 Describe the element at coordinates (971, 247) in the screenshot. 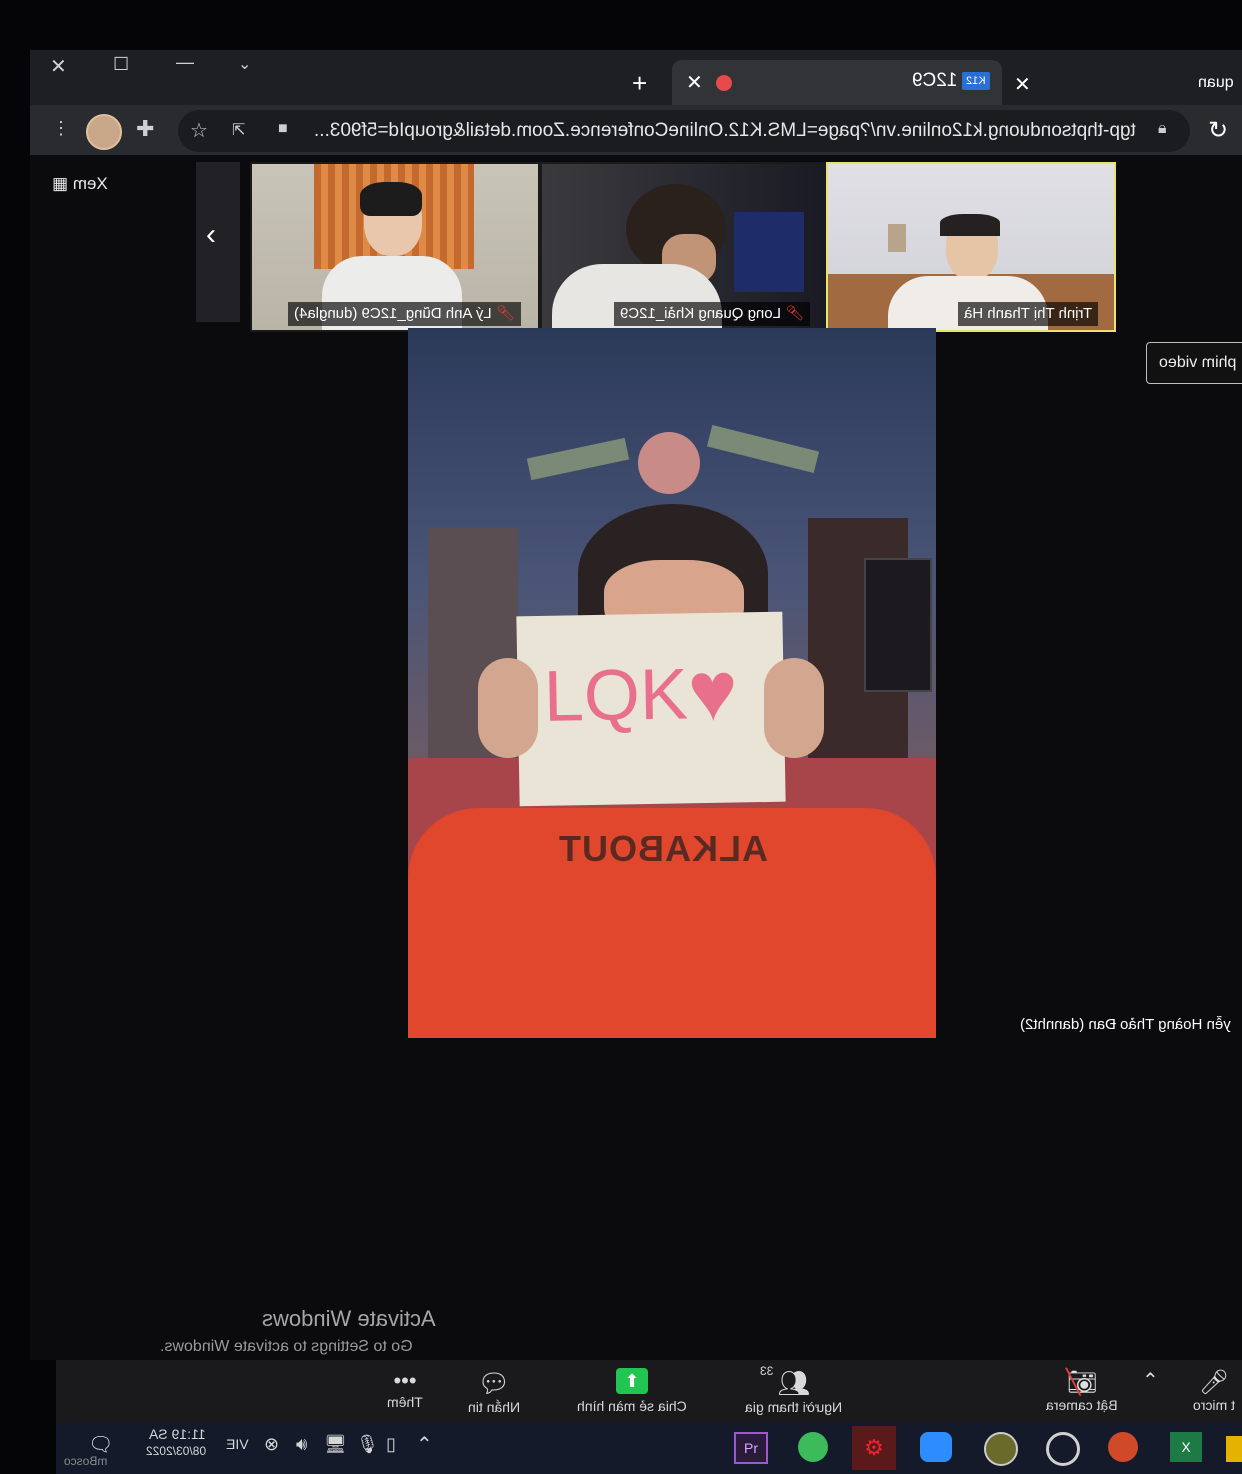

I see `participant-tile-active: Trịnh Thị Thanh Hà` at that location.